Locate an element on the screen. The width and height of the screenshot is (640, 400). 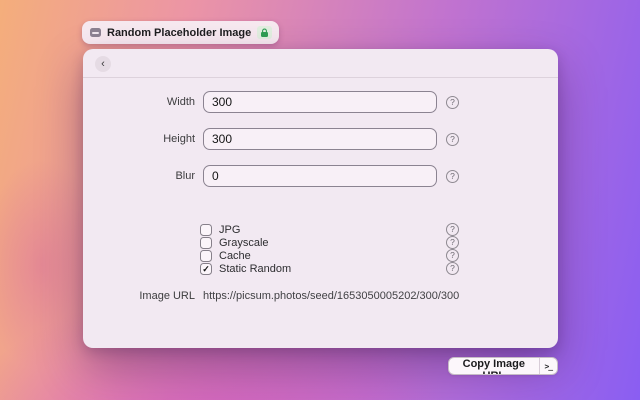
blur-help-icon: ? is located at coordinates (452, 176).